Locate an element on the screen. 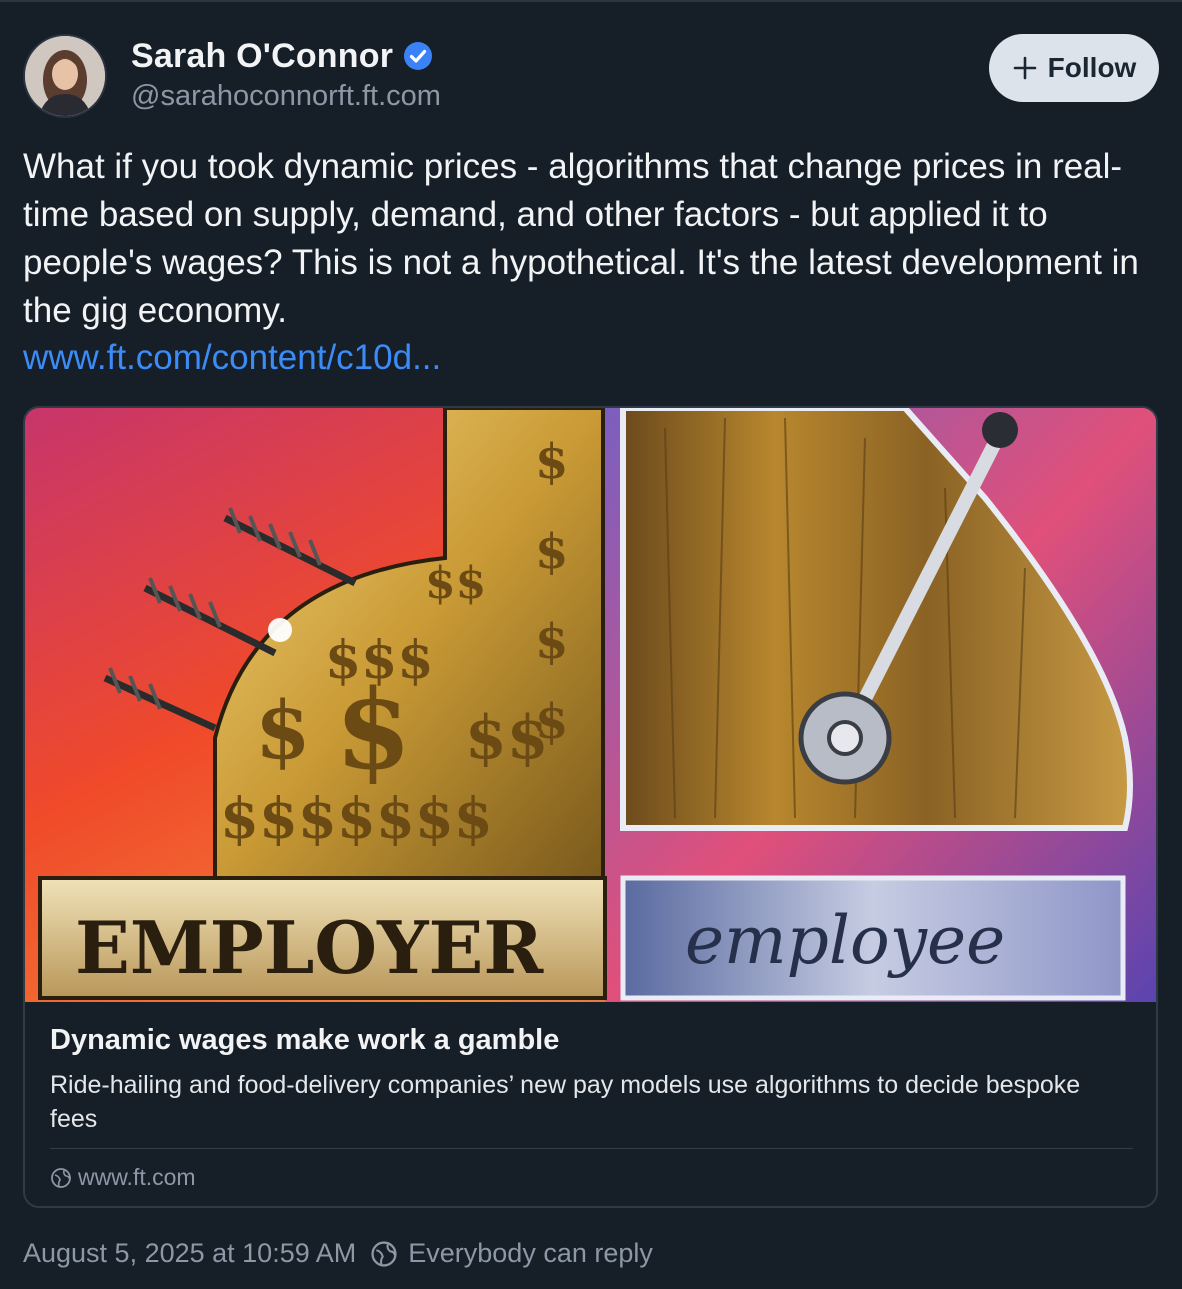 This screenshot has height=1289, width=1182. avatar-image is located at coordinates (65, 76).